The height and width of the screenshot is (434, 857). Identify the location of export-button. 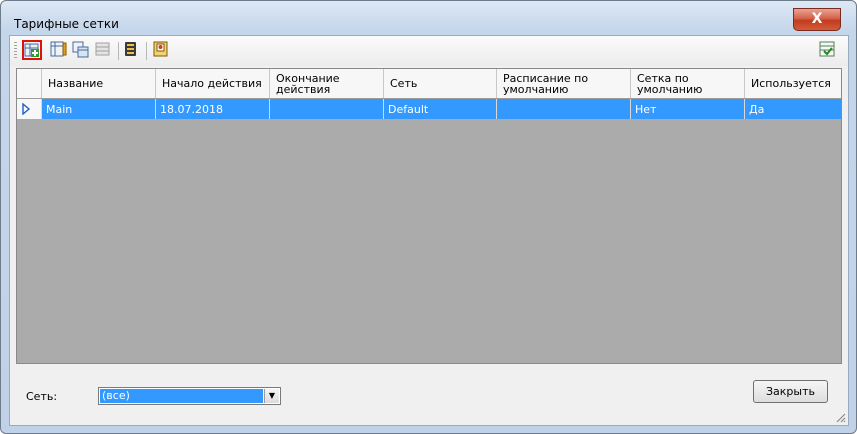
(828, 50).